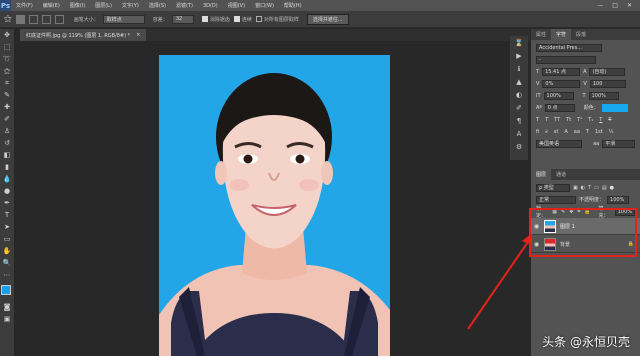 This screenshot has height=356, width=640. What do you see at coordinates (575, 188) in the screenshot?
I see `filter-pixel-icon: ▣` at bounding box center [575, 188].